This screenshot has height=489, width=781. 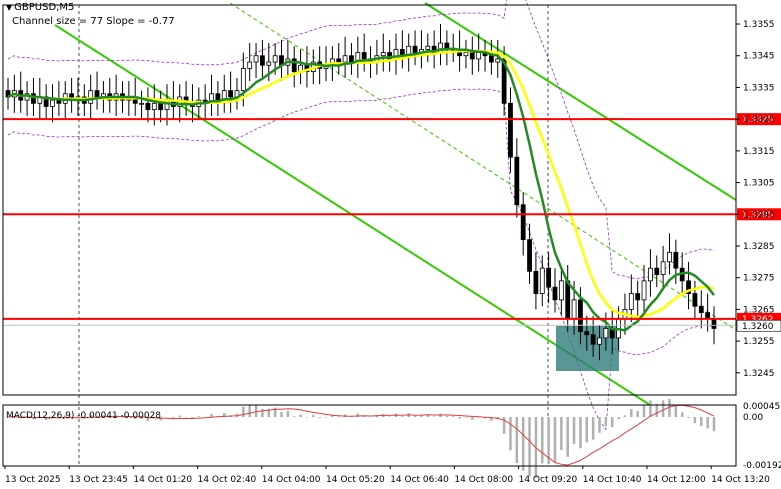 What do you see at coordinates (759, 184) in the screenshot?
I see `y-tick-label: 1.3305` at bounding box center [759, 184].